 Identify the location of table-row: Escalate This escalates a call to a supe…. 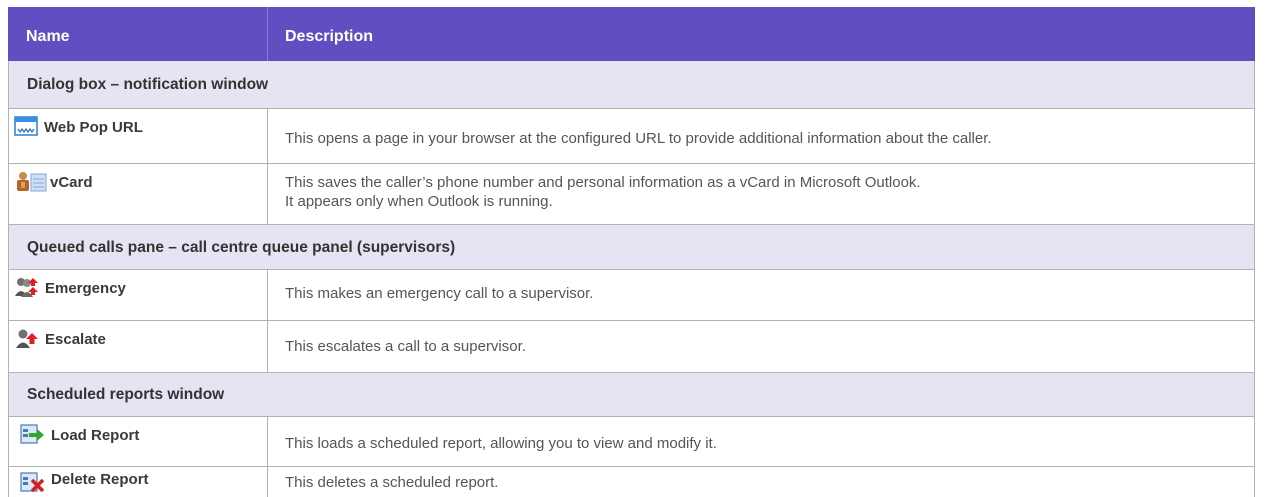
(631, 347).